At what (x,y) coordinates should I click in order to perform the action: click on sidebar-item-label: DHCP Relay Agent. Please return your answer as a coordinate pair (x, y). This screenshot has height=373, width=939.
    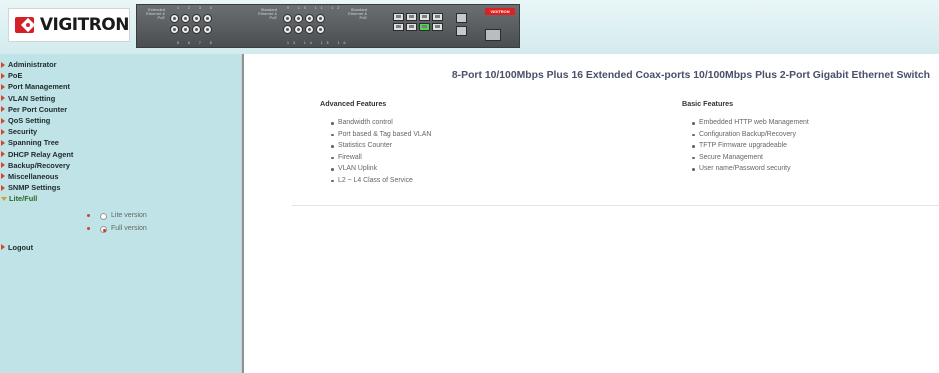
    Looking at the image, I should click on (41, 154).